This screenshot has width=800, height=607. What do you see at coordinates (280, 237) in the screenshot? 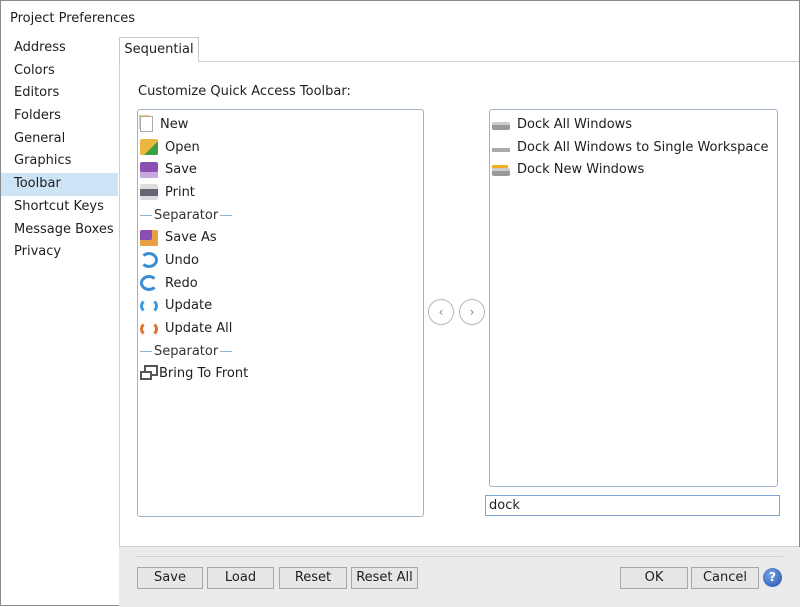
I see `list-item: Save As` at bounding box center [280, 237].